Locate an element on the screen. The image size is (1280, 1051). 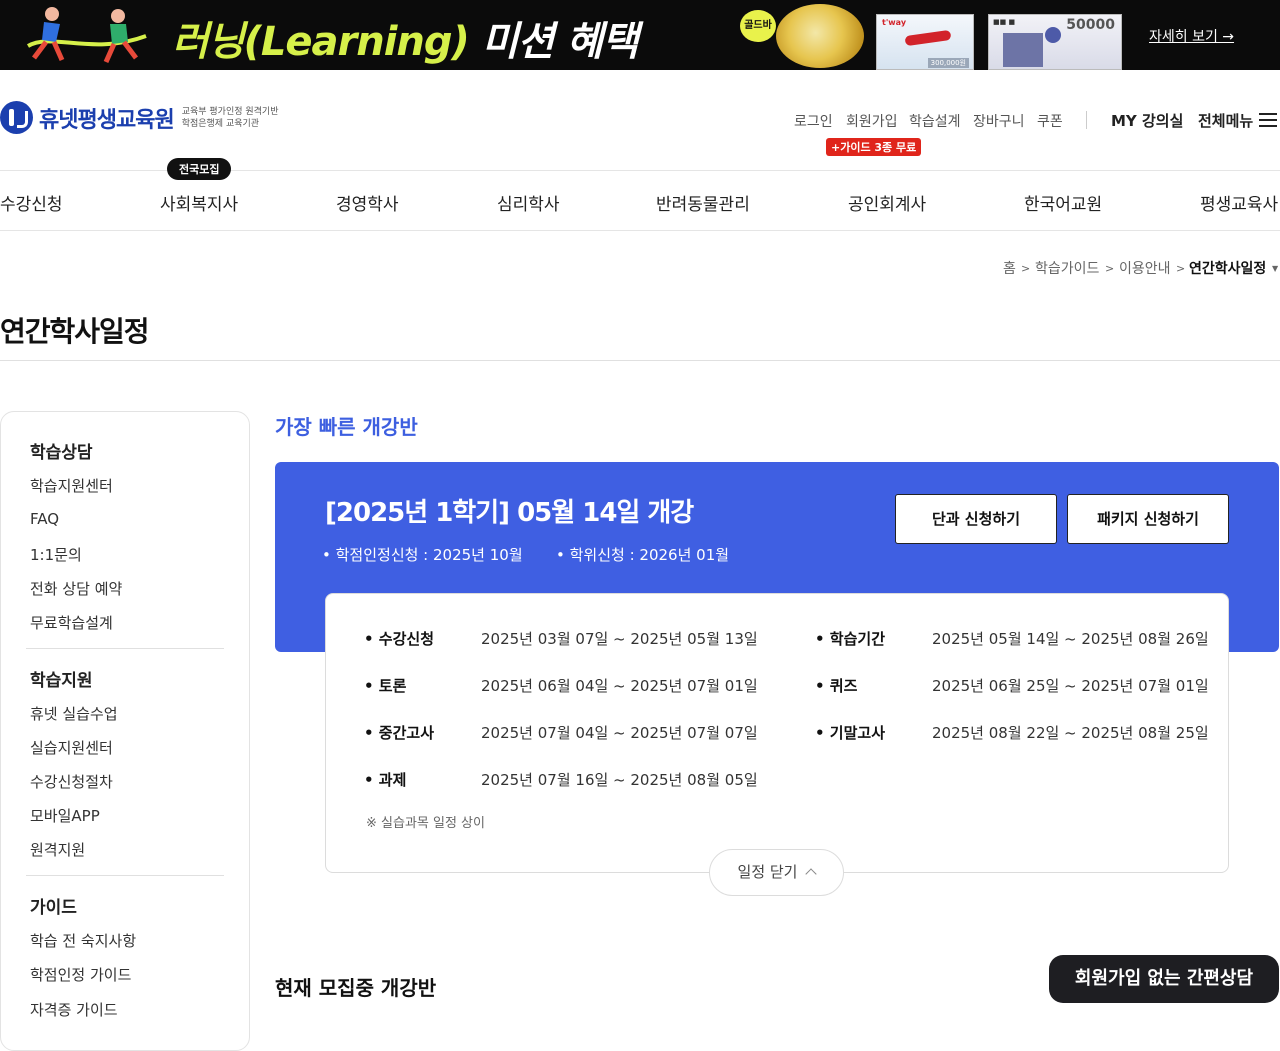
gnb-item-social-worker: 사회복지사 is located at coordinates (199, 202).